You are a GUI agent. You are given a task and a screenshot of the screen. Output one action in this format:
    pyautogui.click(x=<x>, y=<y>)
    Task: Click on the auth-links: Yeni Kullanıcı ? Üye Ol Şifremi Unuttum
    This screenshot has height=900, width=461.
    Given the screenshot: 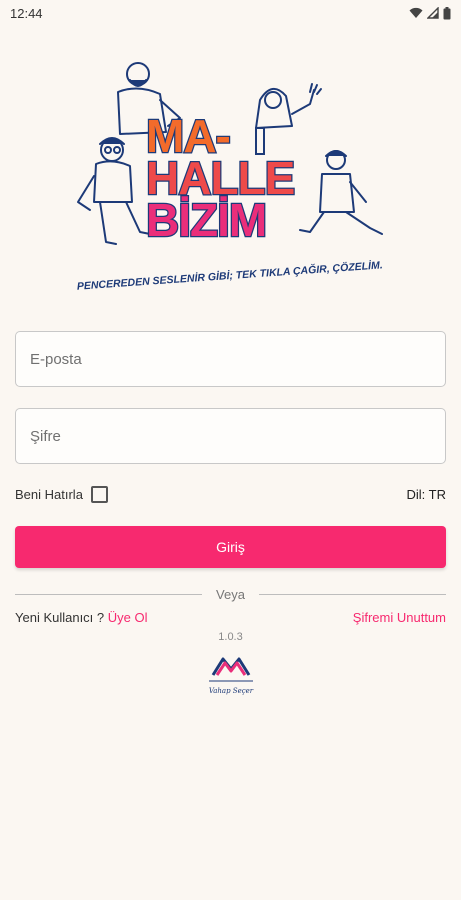 What is the action you would take?
    pyautogui.click(x=230, y=617)
    